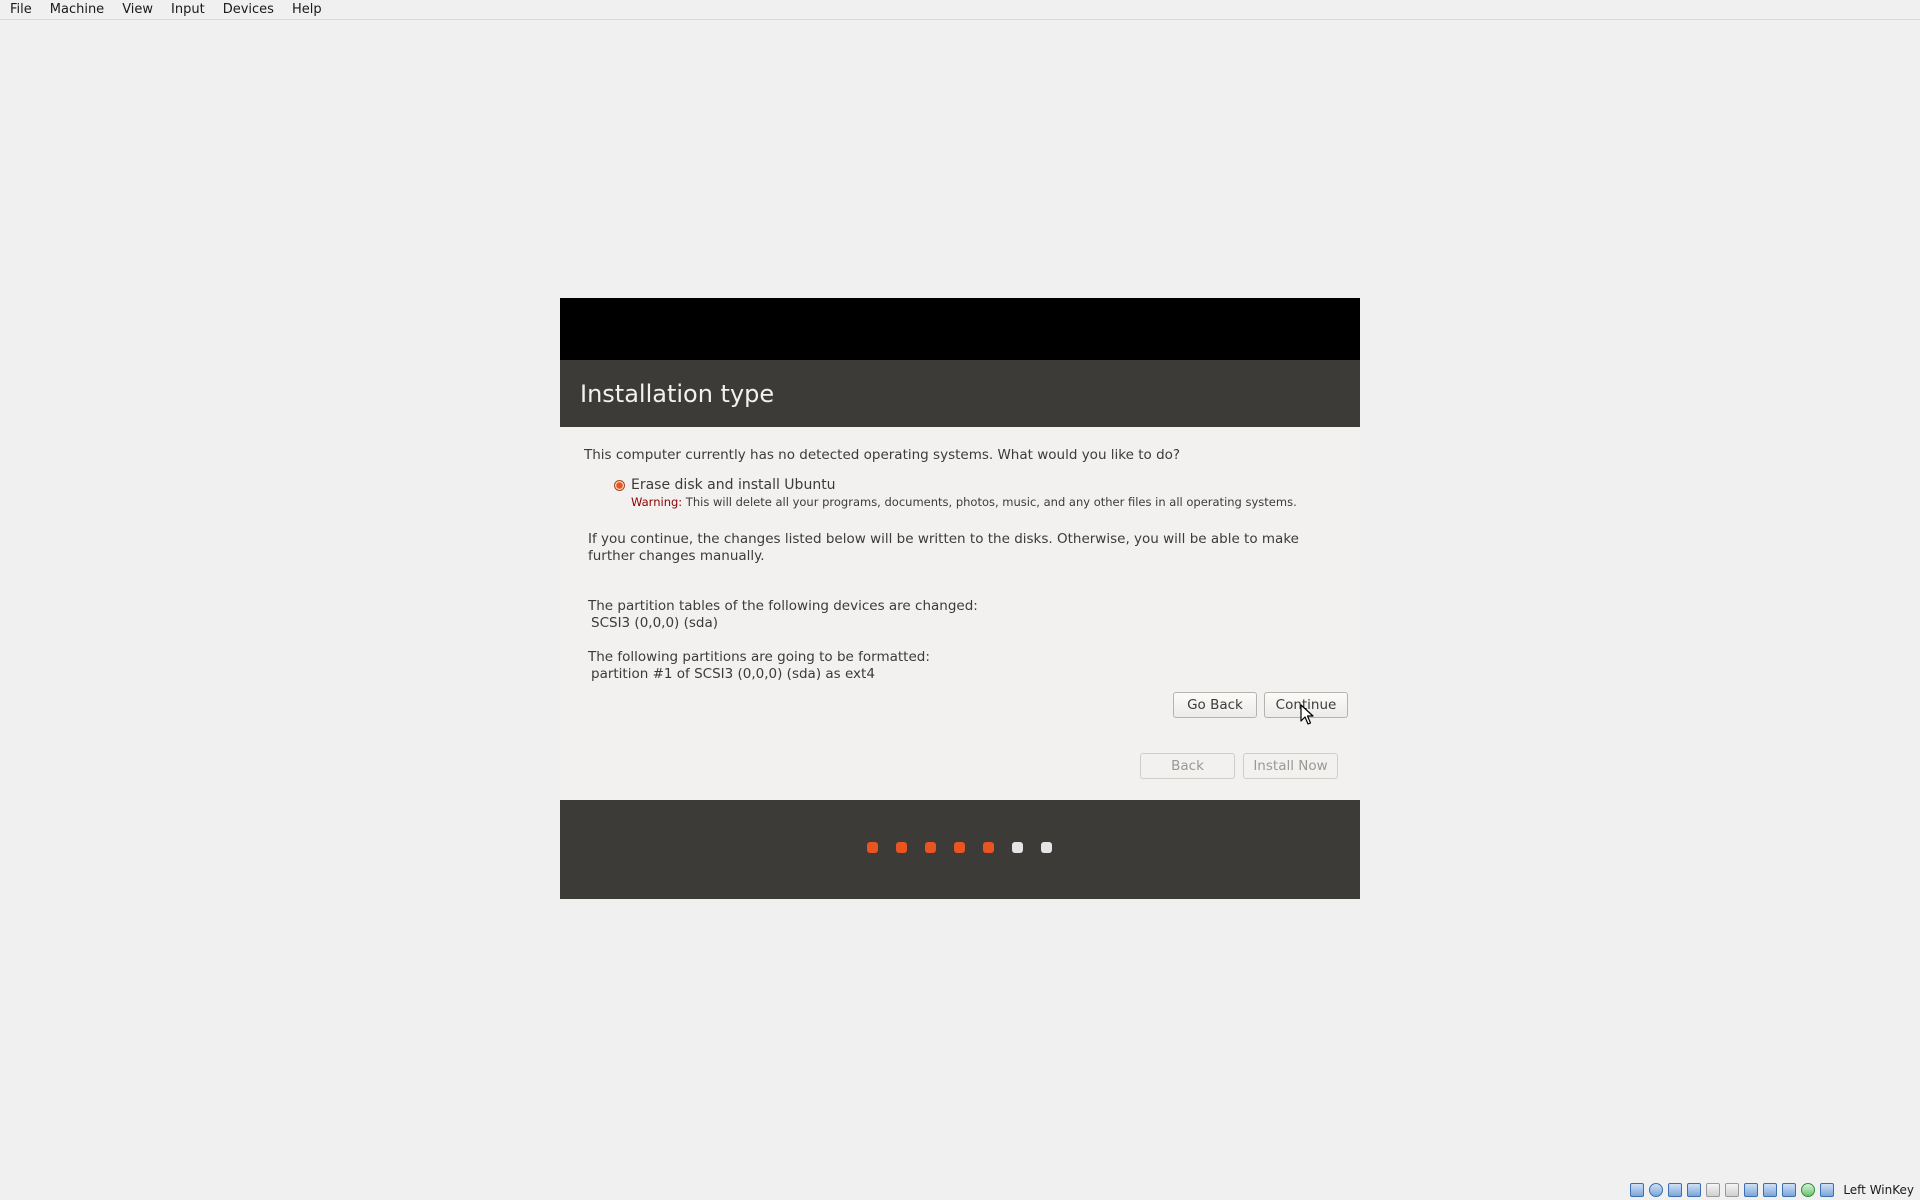 The width and height of the screenshot is (1920, 1200). What do you see at coordinates (1808, 1190) in the screenshot?
I see `guest-additions-icon` at bounding box center [1808, 1190].